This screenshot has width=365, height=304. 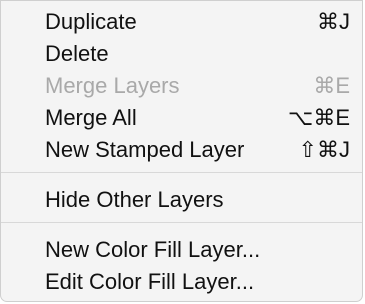 What do you see at coordinates (181, 86) in the screenshot?
I see `menu-item-merge-layers: Merge Layers ⌘E` at bounding box center [181, 86].